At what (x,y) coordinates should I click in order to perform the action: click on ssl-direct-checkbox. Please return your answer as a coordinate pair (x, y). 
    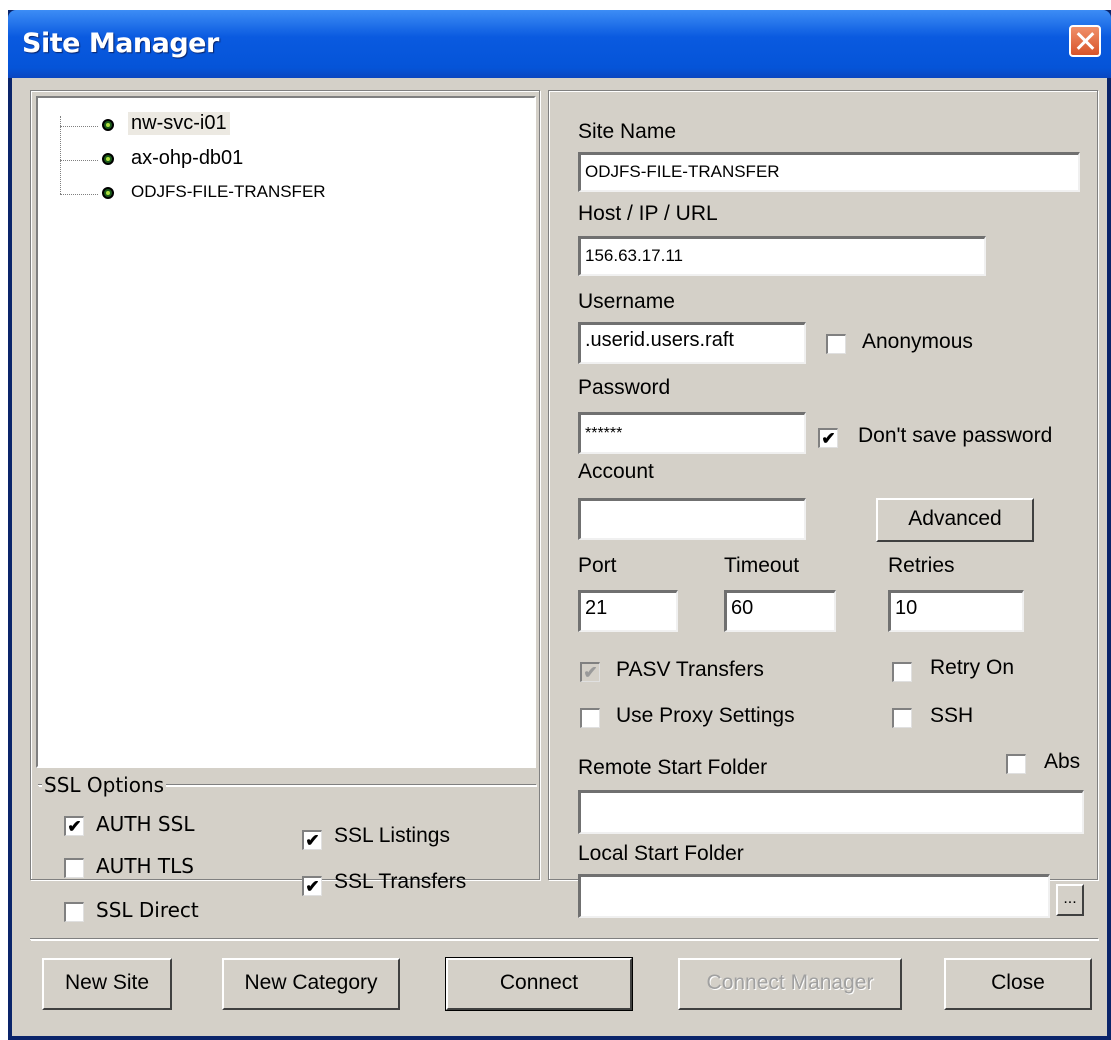
    Looking at the image, I should click on (74, 912).